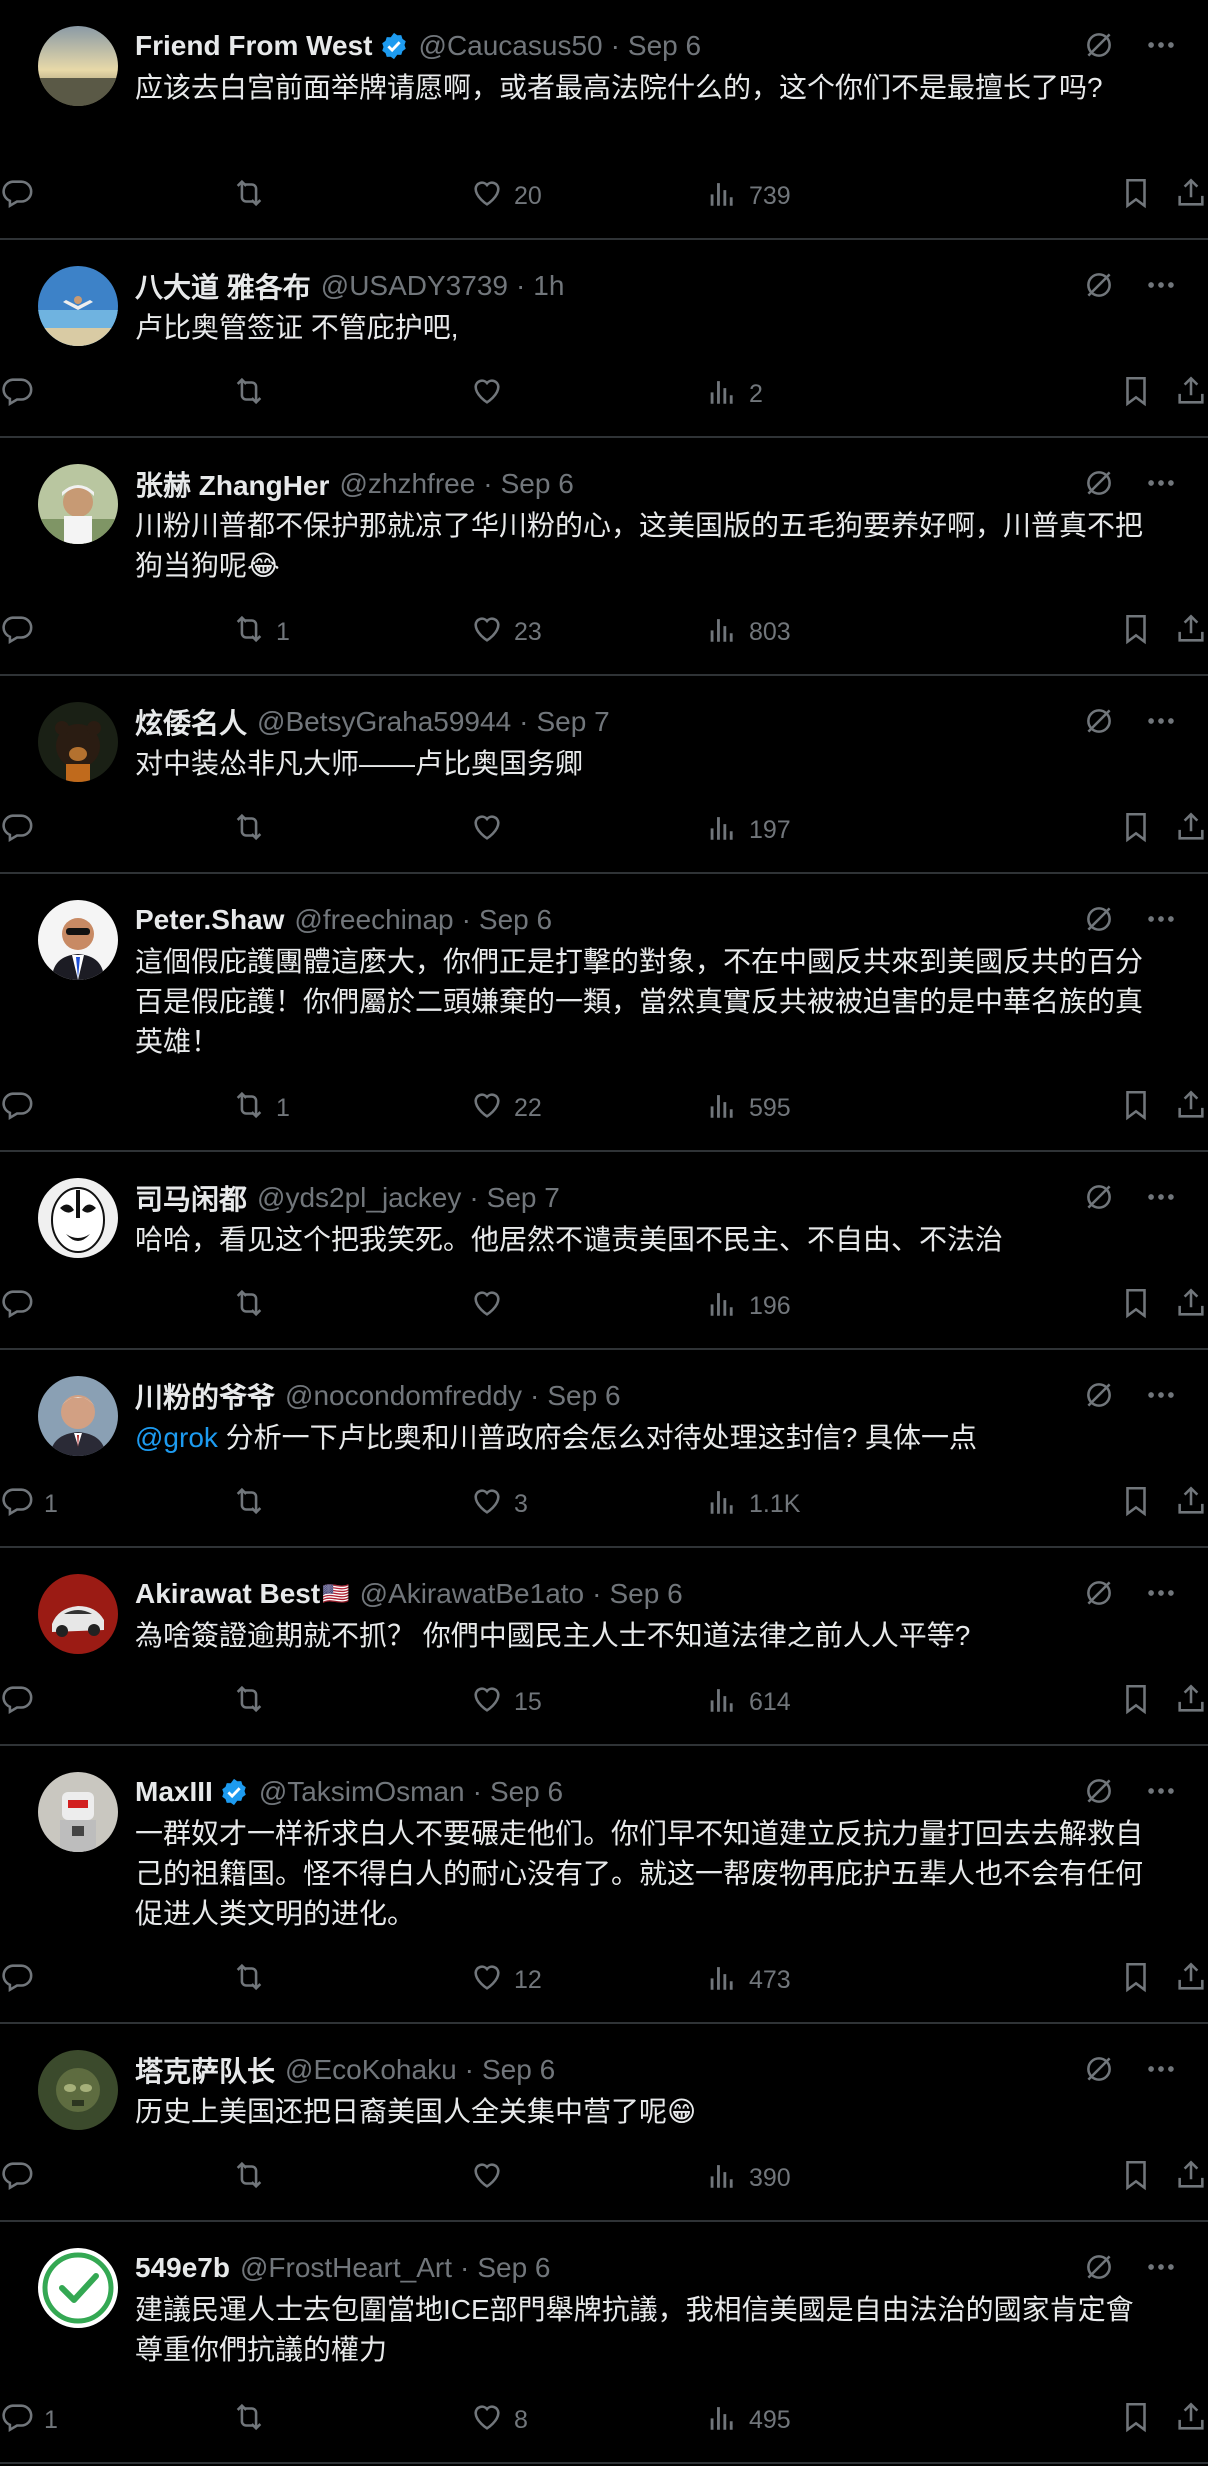  Describe the element at coordinates (174, 1792) in the screenshot. I see `display-name: MaxIII` at that location.